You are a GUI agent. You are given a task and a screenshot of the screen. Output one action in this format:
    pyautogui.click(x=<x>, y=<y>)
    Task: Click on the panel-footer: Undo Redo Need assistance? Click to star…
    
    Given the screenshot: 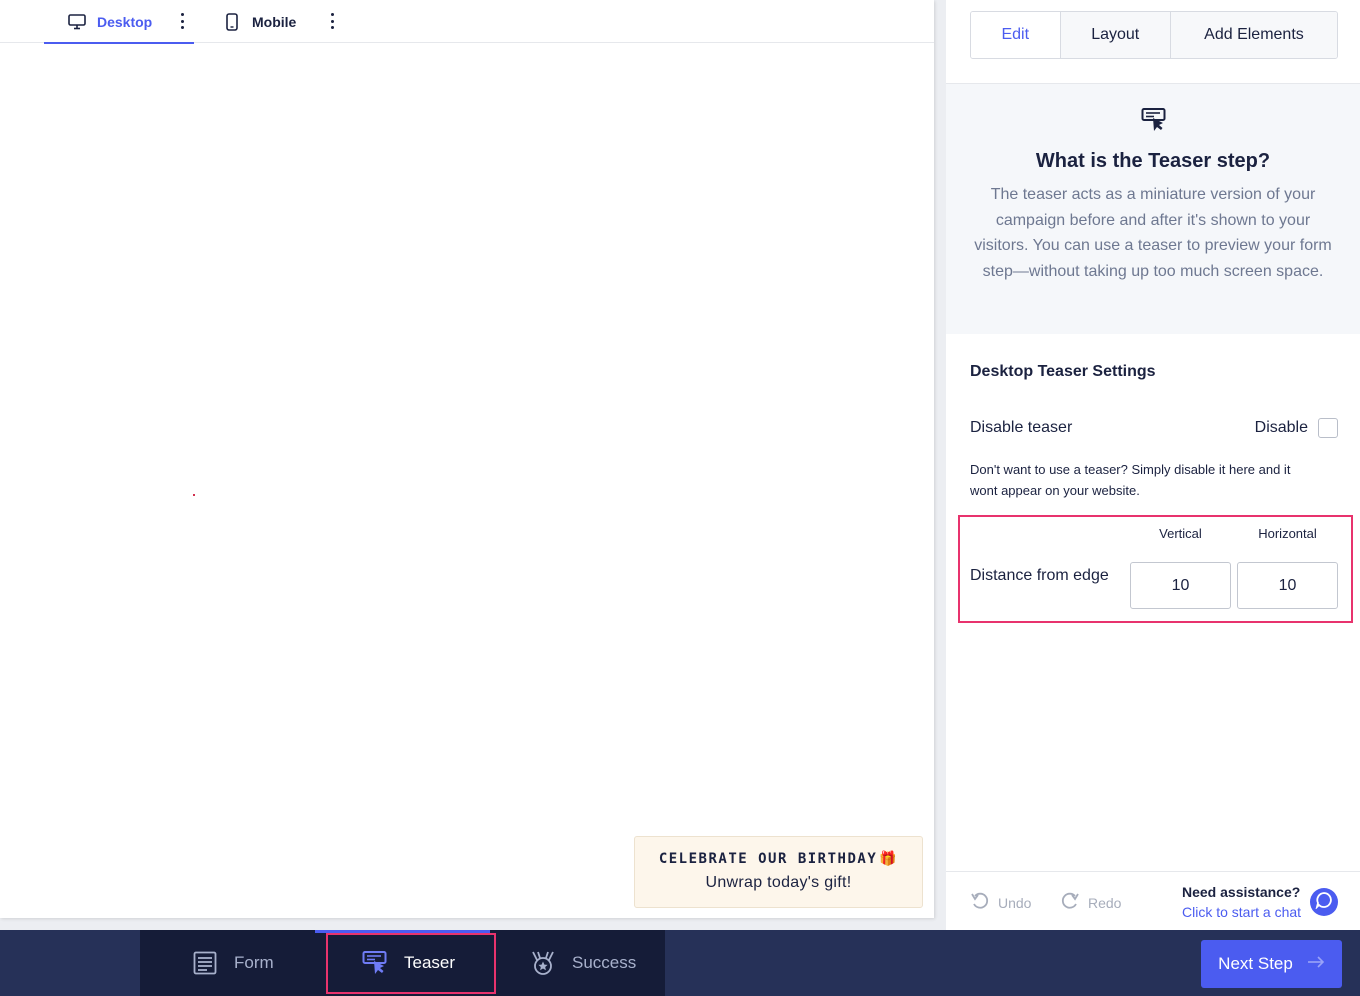 What is the action you would take?
    pyautogui.click(x=1153, y=900)
    